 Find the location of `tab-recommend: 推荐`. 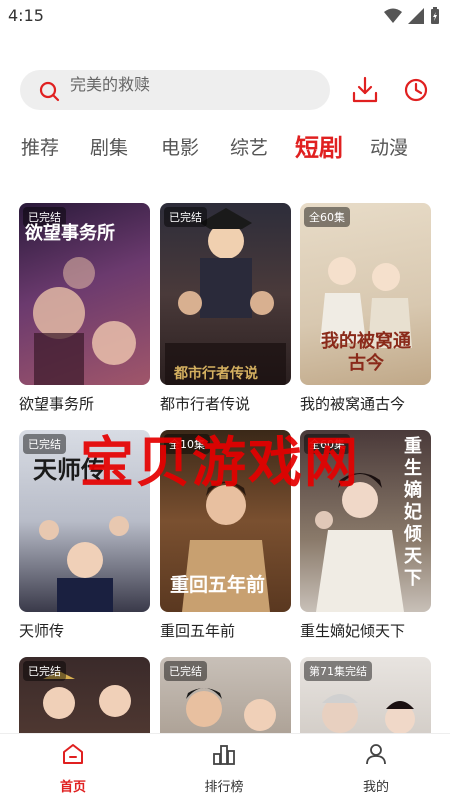

tab-recommend: 推荐 is located at coordinates (40, 146).